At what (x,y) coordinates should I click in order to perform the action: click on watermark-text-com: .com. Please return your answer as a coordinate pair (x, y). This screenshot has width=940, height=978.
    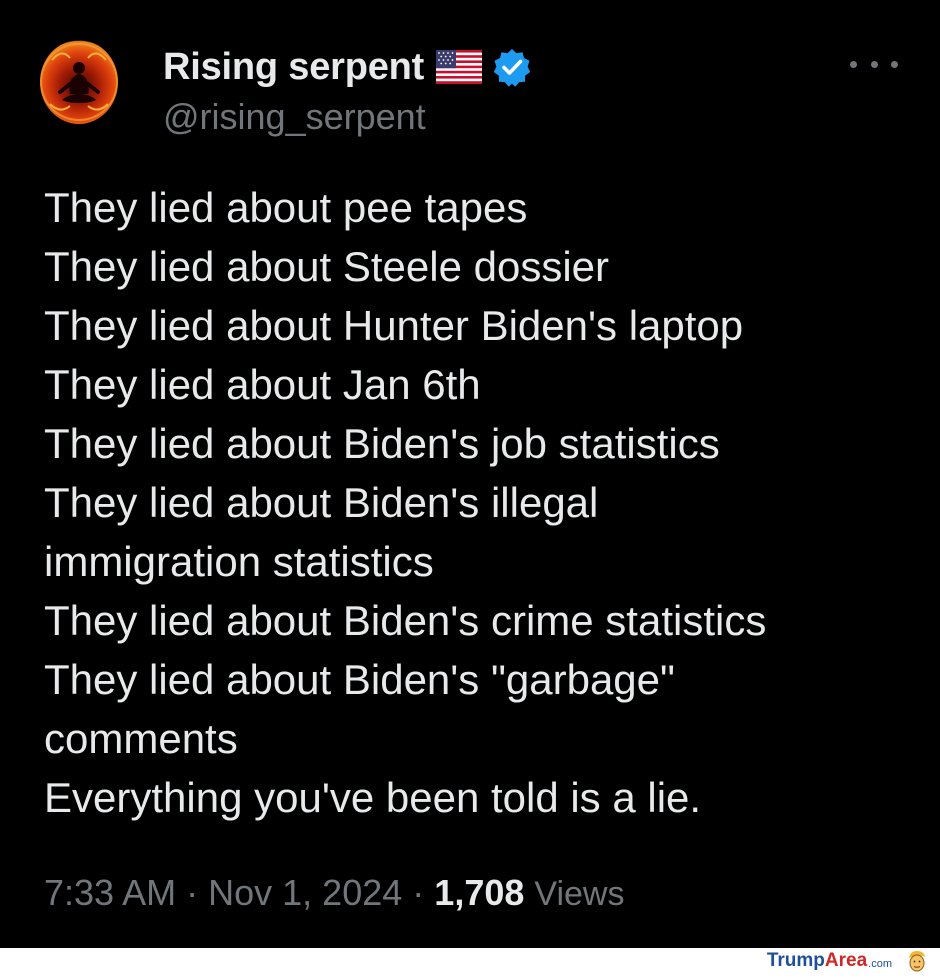
    Looking at the image, I should click on (880, 963).